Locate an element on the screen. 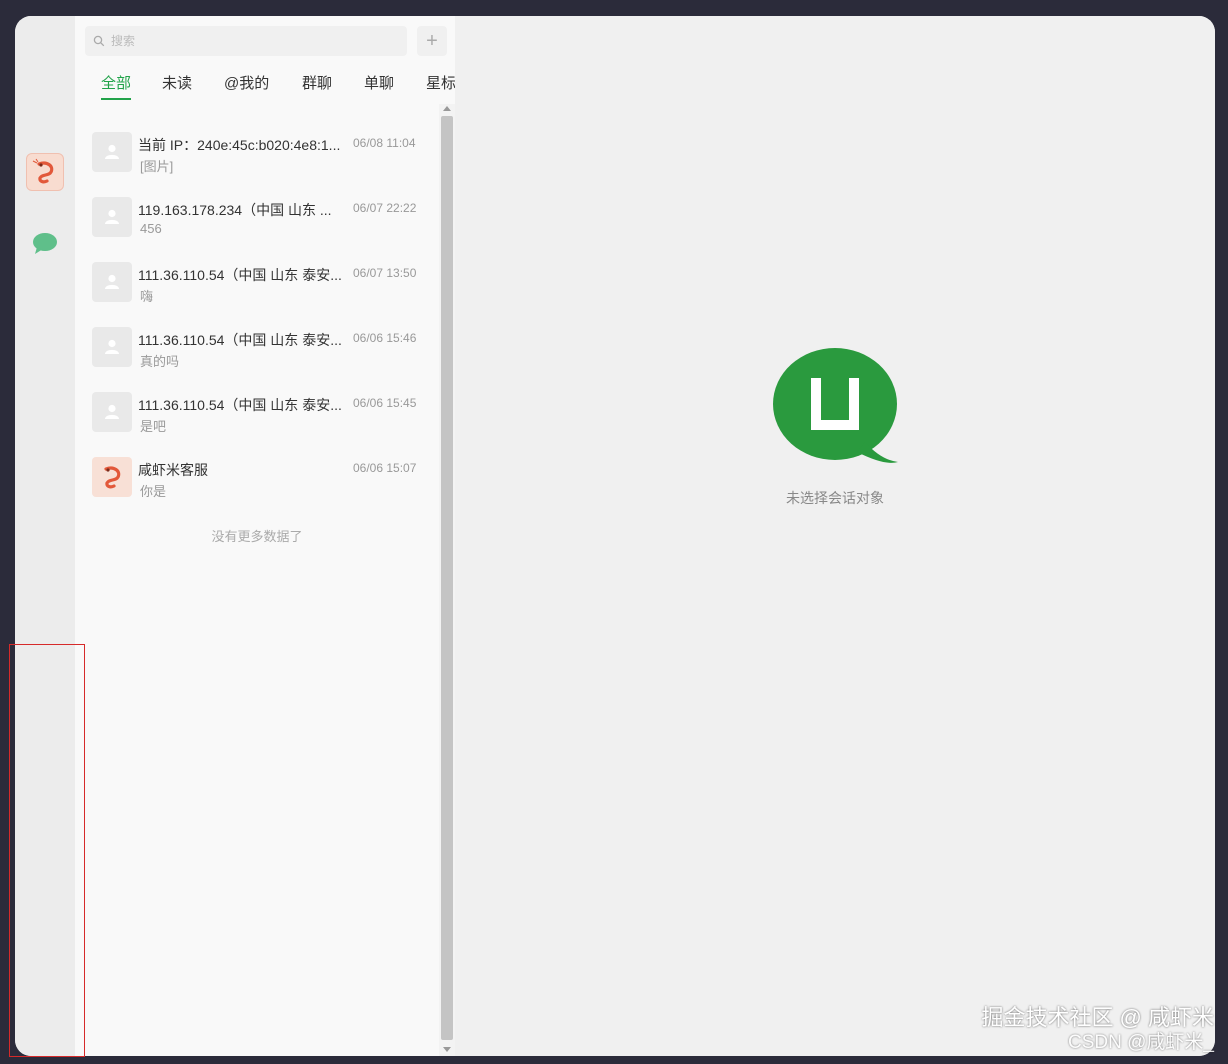  filter-tabs: 全部 未读 @我的 群聊 单聊 星标 is located at coordinates (265, 86).